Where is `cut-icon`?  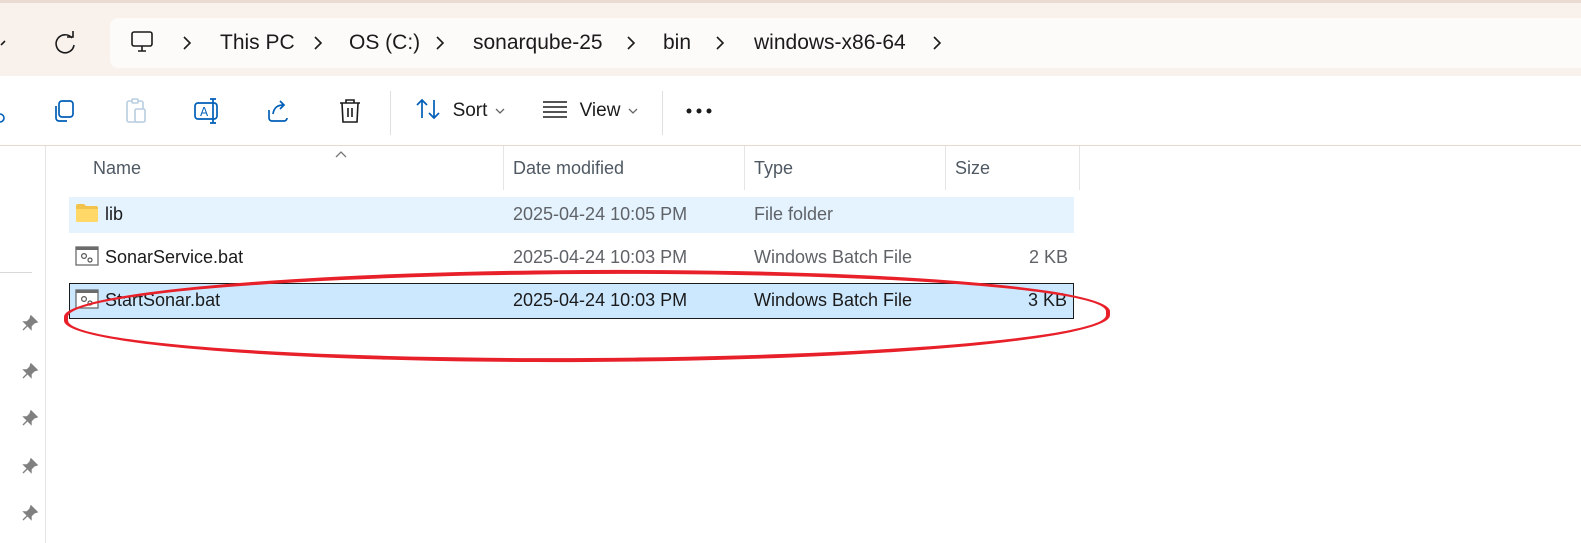 cut-icon is located at coordinates (5, 111).